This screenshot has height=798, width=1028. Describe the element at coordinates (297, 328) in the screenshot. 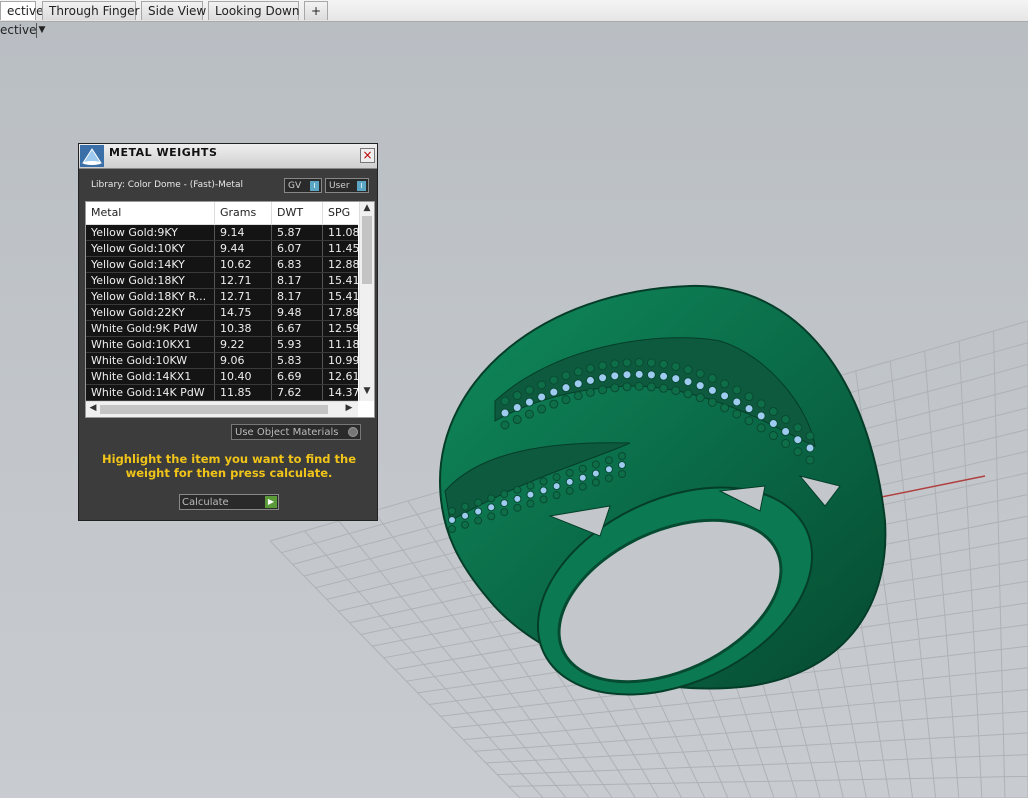

I see `table-cell: 6.67` at that location.